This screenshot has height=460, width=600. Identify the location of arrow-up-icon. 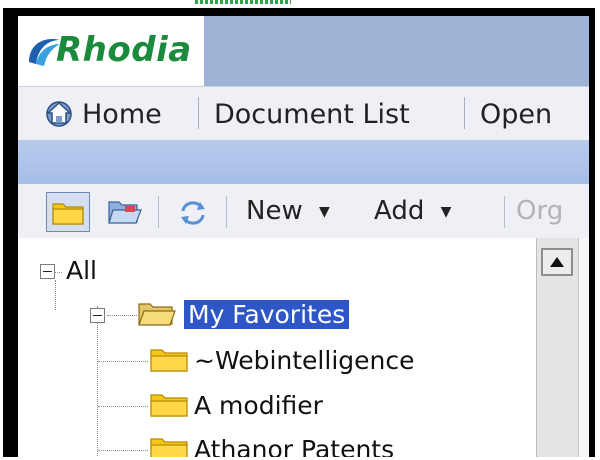
(557, 262).